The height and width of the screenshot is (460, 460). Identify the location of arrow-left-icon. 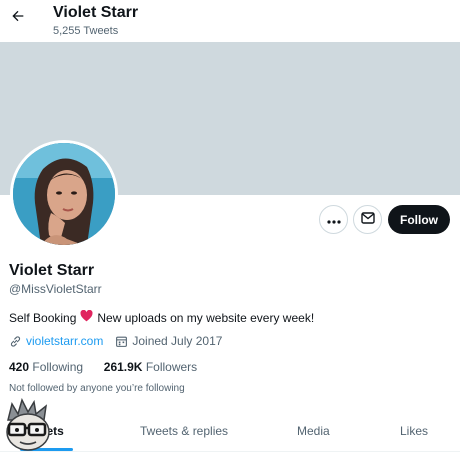
(18, 18).